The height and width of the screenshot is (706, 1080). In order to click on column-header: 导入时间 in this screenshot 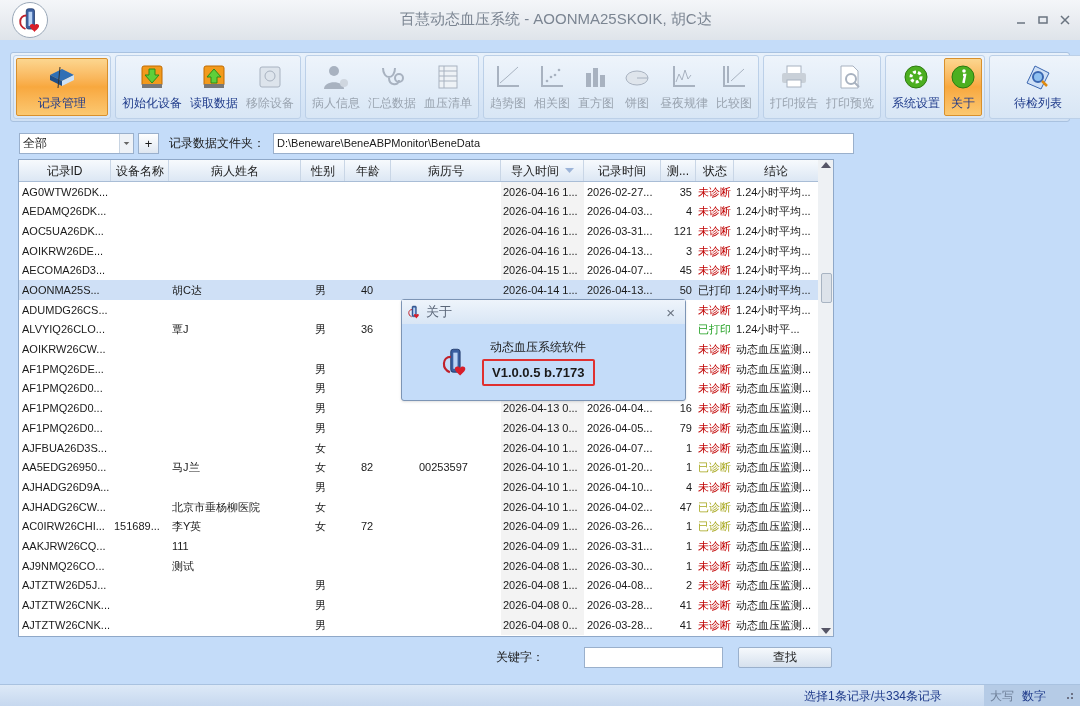, I will do `click(542, 170)`.